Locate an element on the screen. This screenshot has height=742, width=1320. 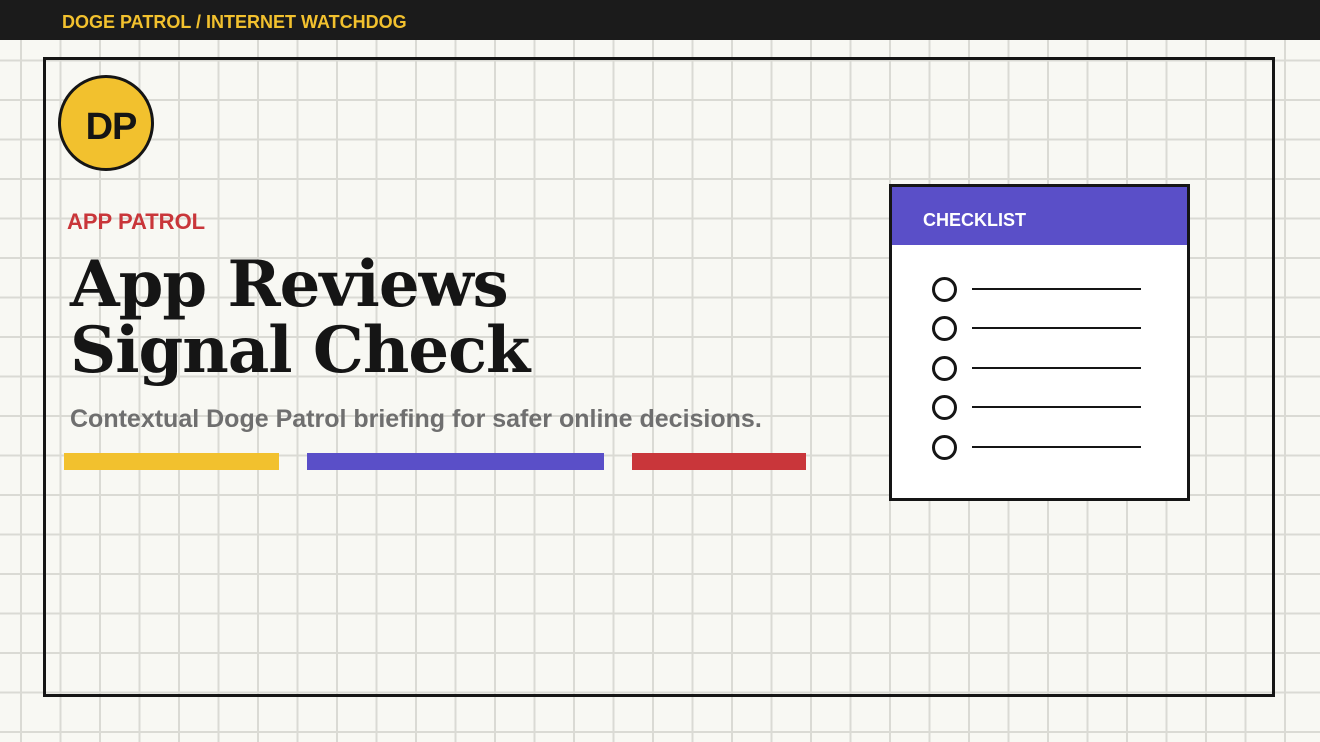
category-label: APP PATROL is located at coordinates (136, 221).